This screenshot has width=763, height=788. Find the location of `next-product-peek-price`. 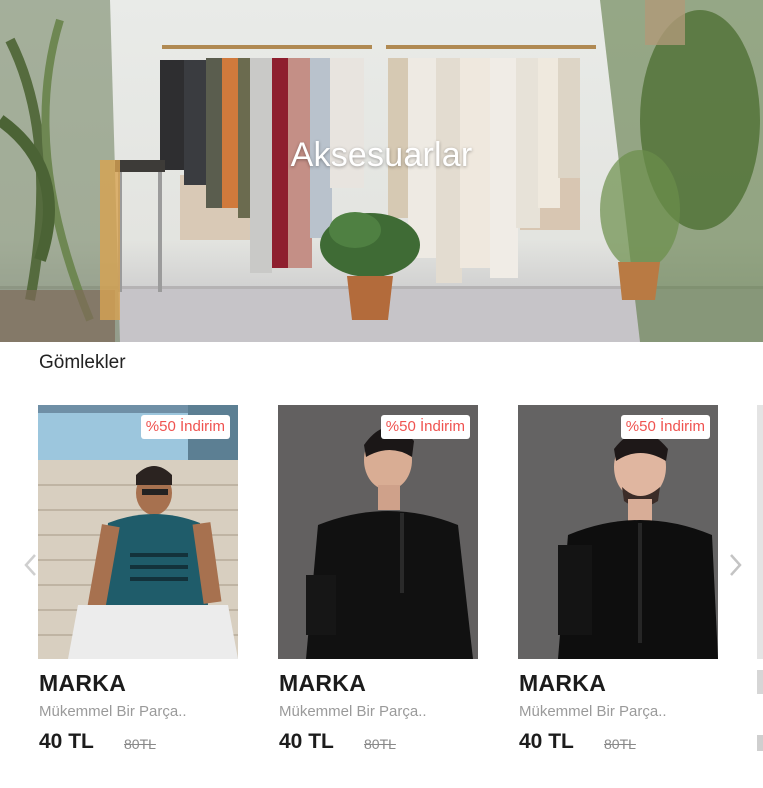

next-product-peek-price is located at coordinates (760, 743).